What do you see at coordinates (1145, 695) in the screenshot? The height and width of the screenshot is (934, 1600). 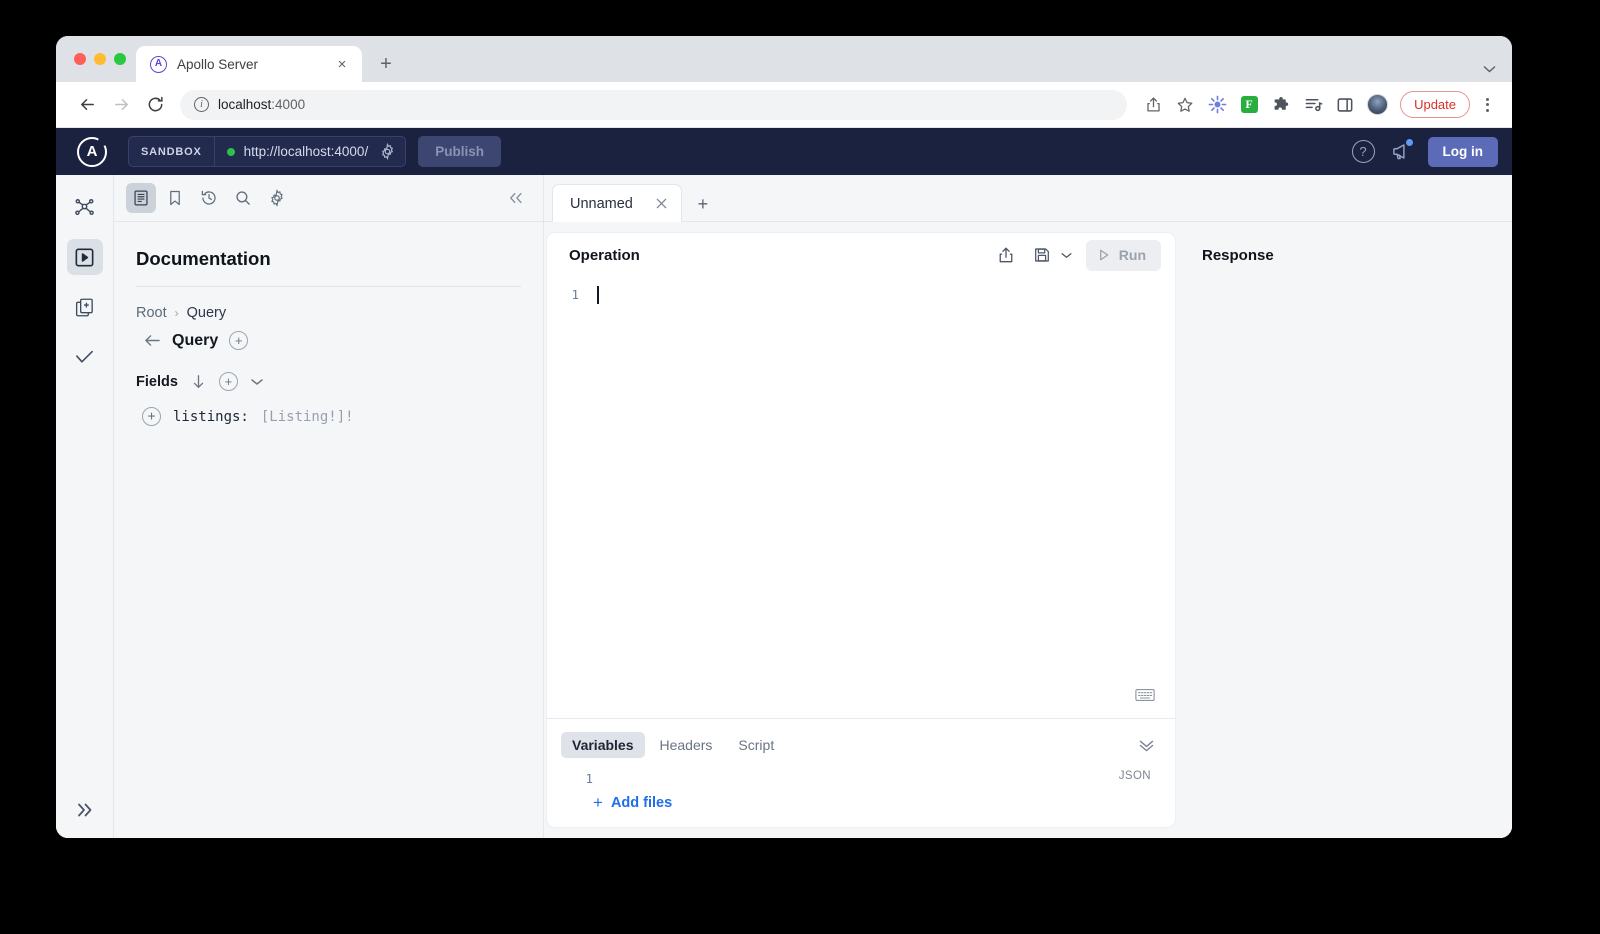 I see `keyboard-shortcuts-icon` at bounding box center [1145, 695].